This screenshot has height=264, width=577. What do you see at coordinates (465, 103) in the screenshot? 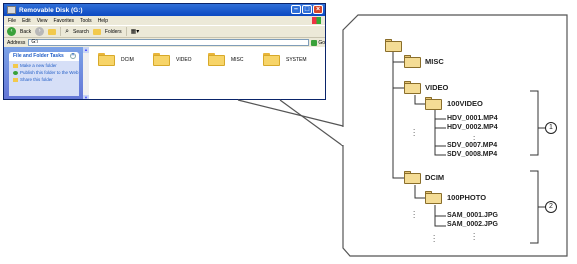
I see `tree-100video-label: 100VIDEO` at bounding box center [465, 103].